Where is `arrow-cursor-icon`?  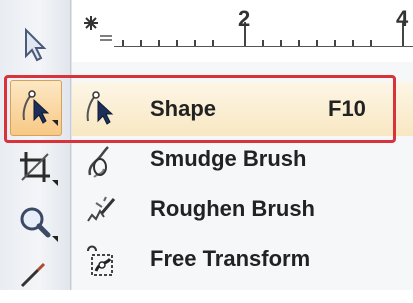 arrow-cursor-icon is located at coordinates (36, 44).